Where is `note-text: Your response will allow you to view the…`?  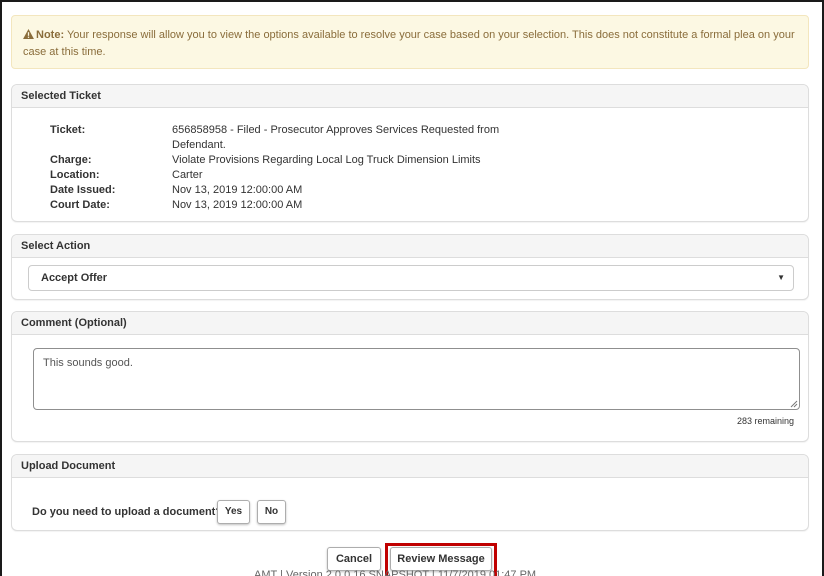 note-text: Your response will allow you to view the… is located at coordinates (409, 43).